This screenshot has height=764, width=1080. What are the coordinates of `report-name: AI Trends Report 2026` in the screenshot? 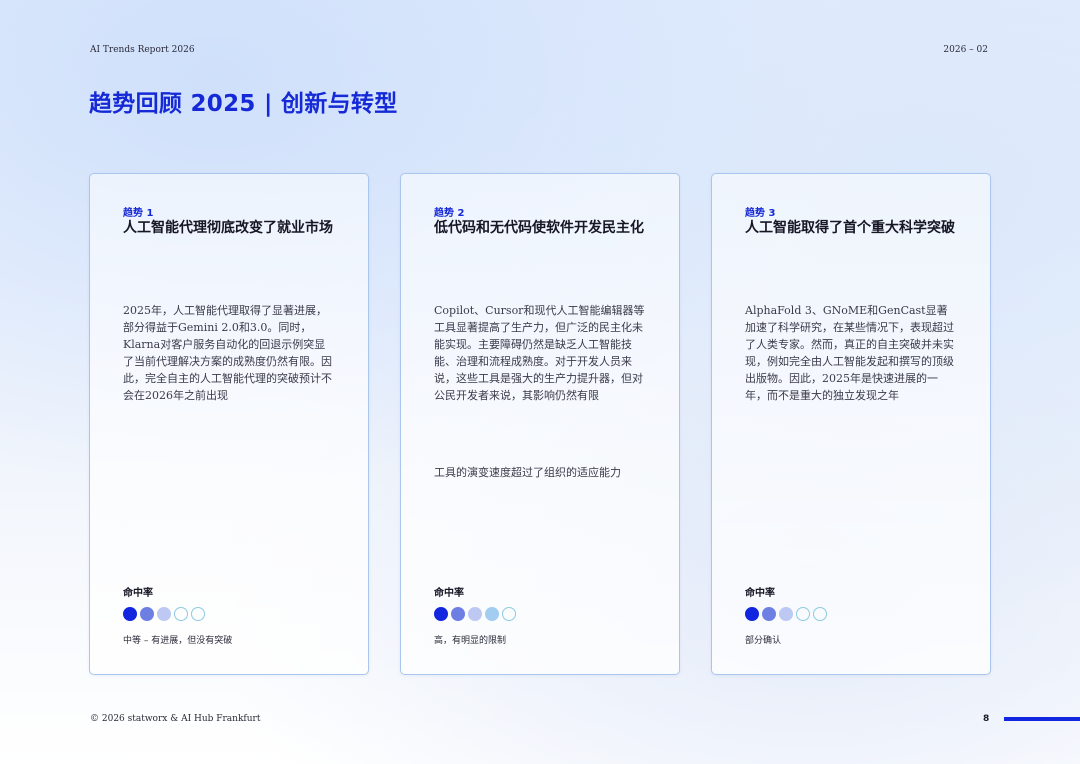 It's located at (142, 50).